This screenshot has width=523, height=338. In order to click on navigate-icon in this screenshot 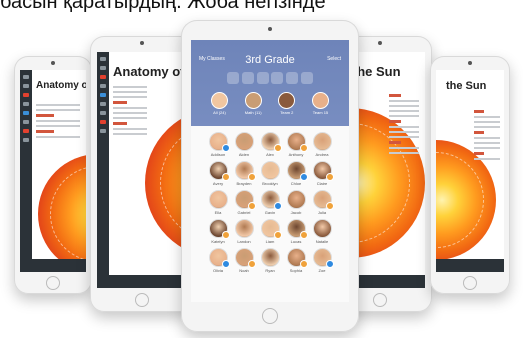, I will do `click(247, 78)`.